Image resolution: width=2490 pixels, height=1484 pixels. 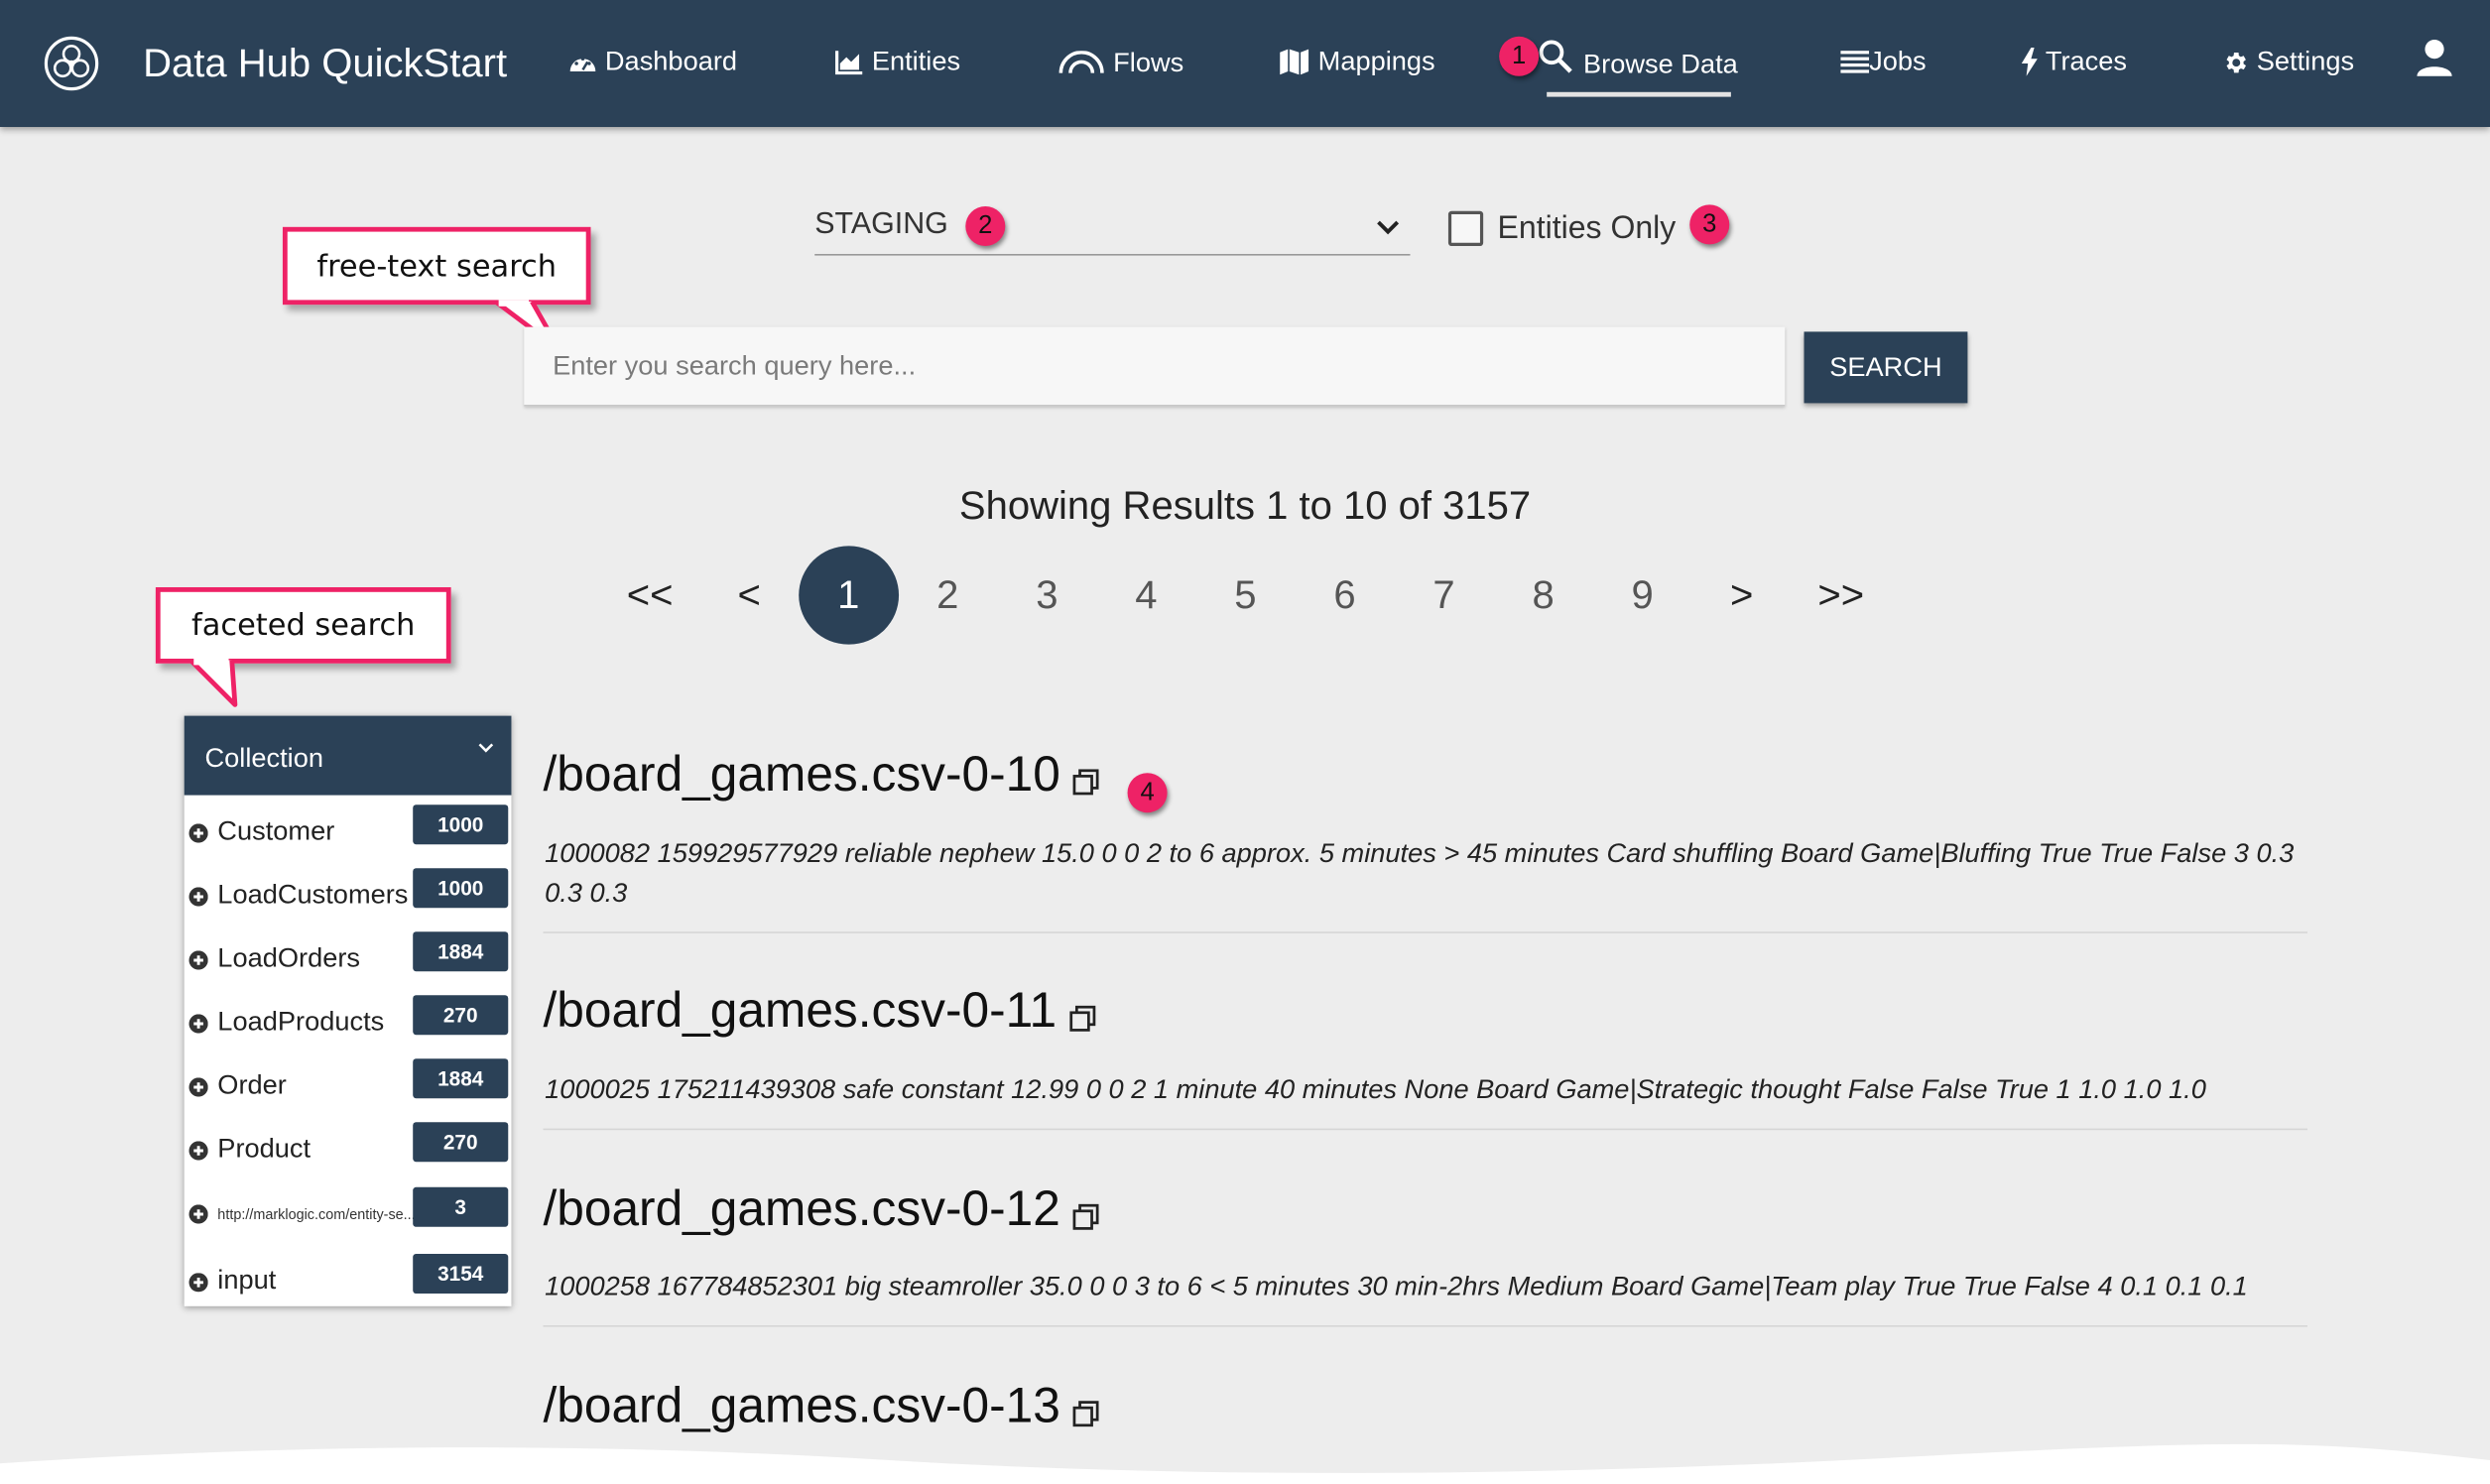 I want to click on callout-free-text-search-label: free-text search, so click(x=437, y=266).